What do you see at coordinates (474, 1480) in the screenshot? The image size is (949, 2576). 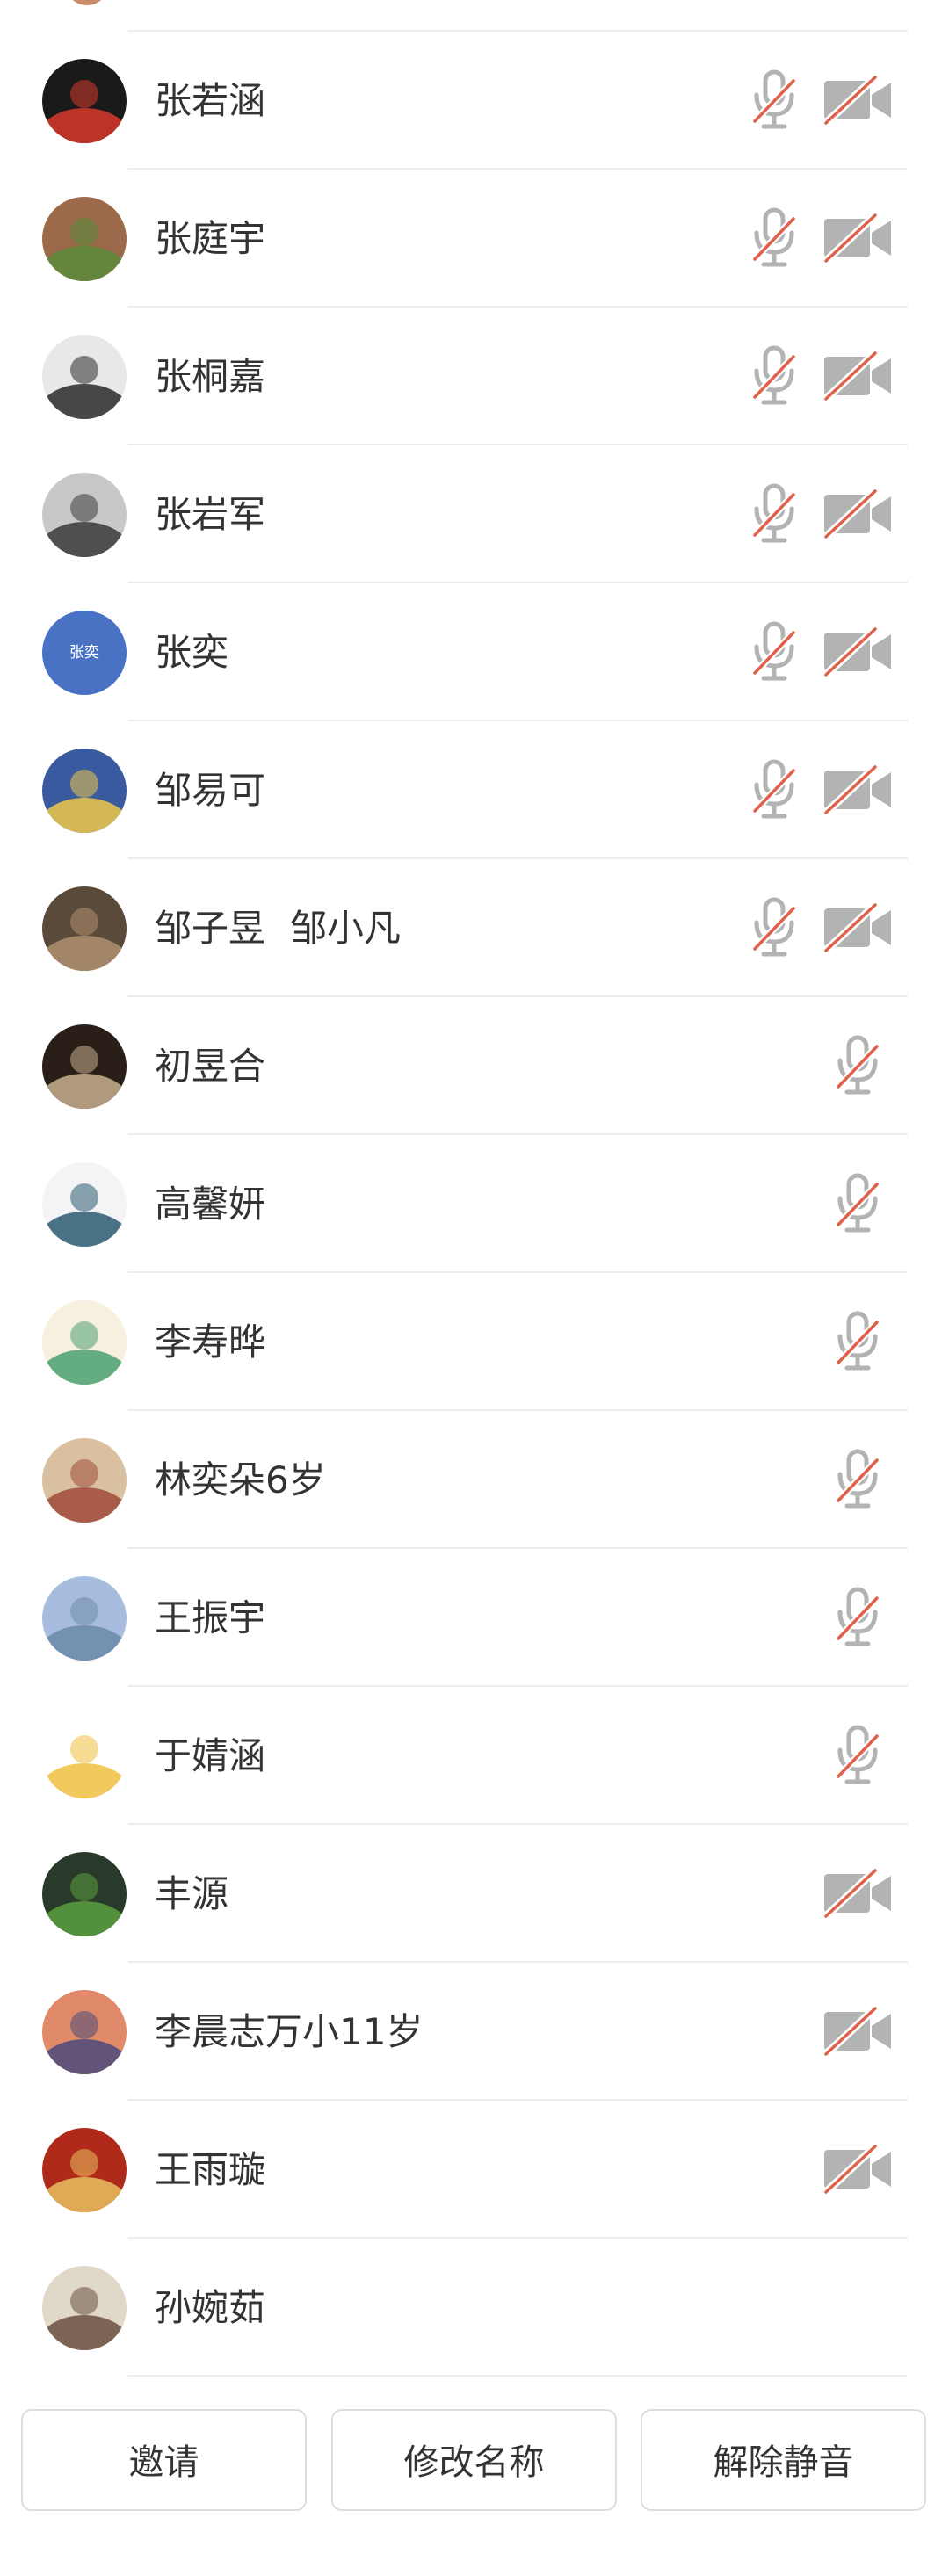 I see `participant-row: 林奕朵6岁` at bounding box center [474, 1480].